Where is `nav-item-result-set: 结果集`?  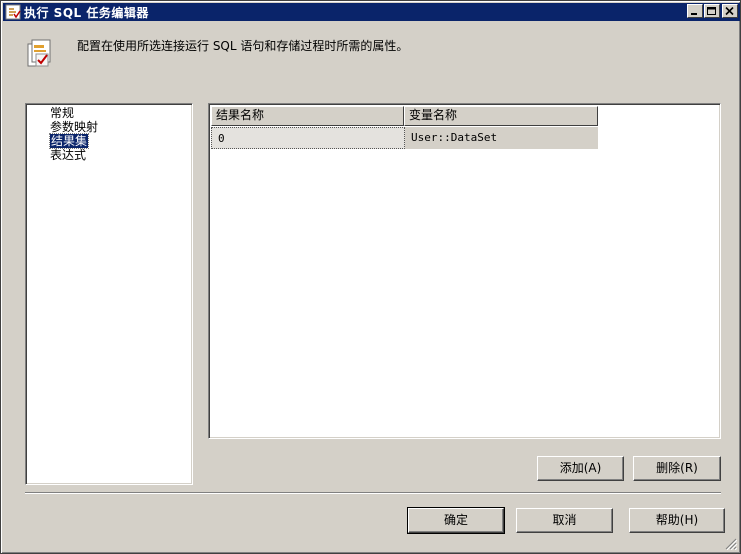 nav-item-result-set: 结果集 is located at coordinates (69, 141).